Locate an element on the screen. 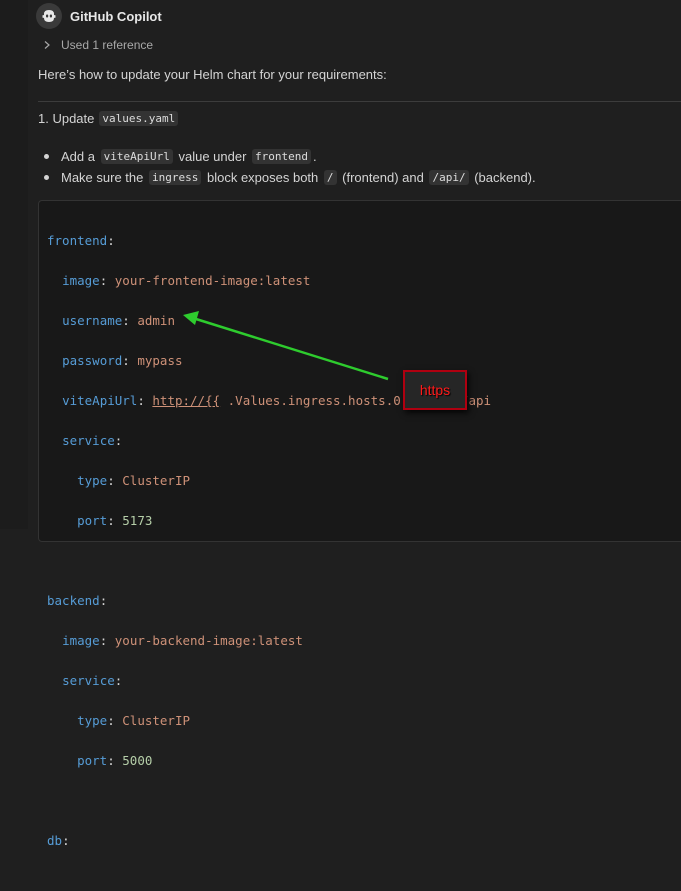  yaml-key: image is located at coordinates (81, 640).